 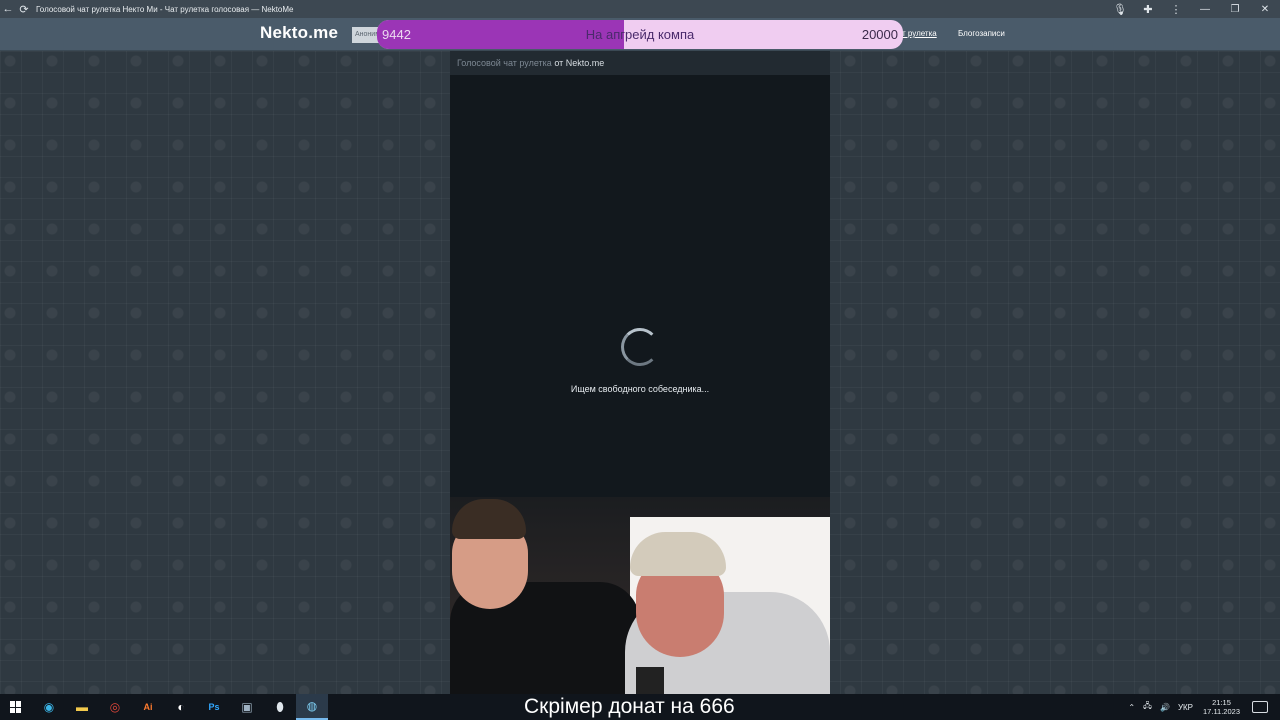 I want to click on tray-chevron-icon: ⌃, so click(x=1131, y=707).